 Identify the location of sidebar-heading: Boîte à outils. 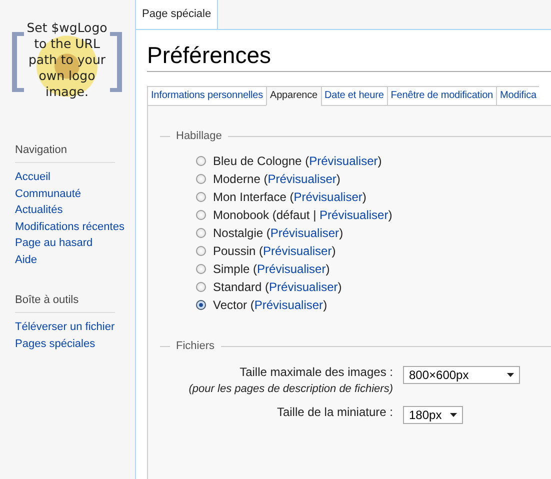
(65, 303).